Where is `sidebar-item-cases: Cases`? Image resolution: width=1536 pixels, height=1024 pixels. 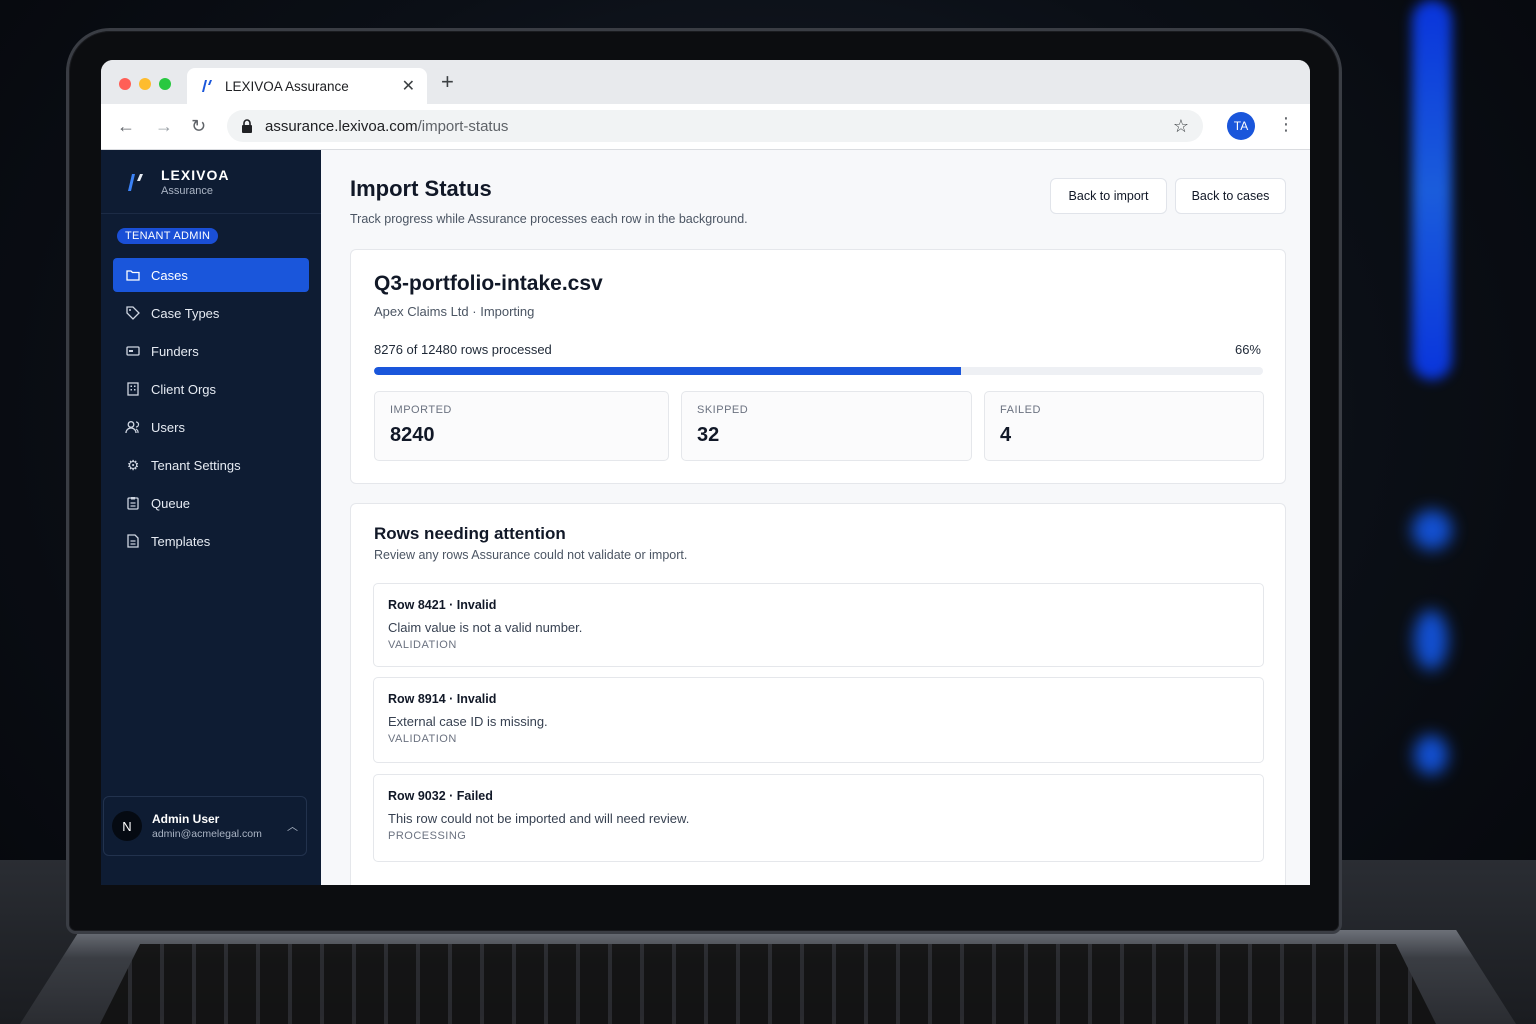 sidebar-item-cases: Cases is located at coordinates (211, 275).